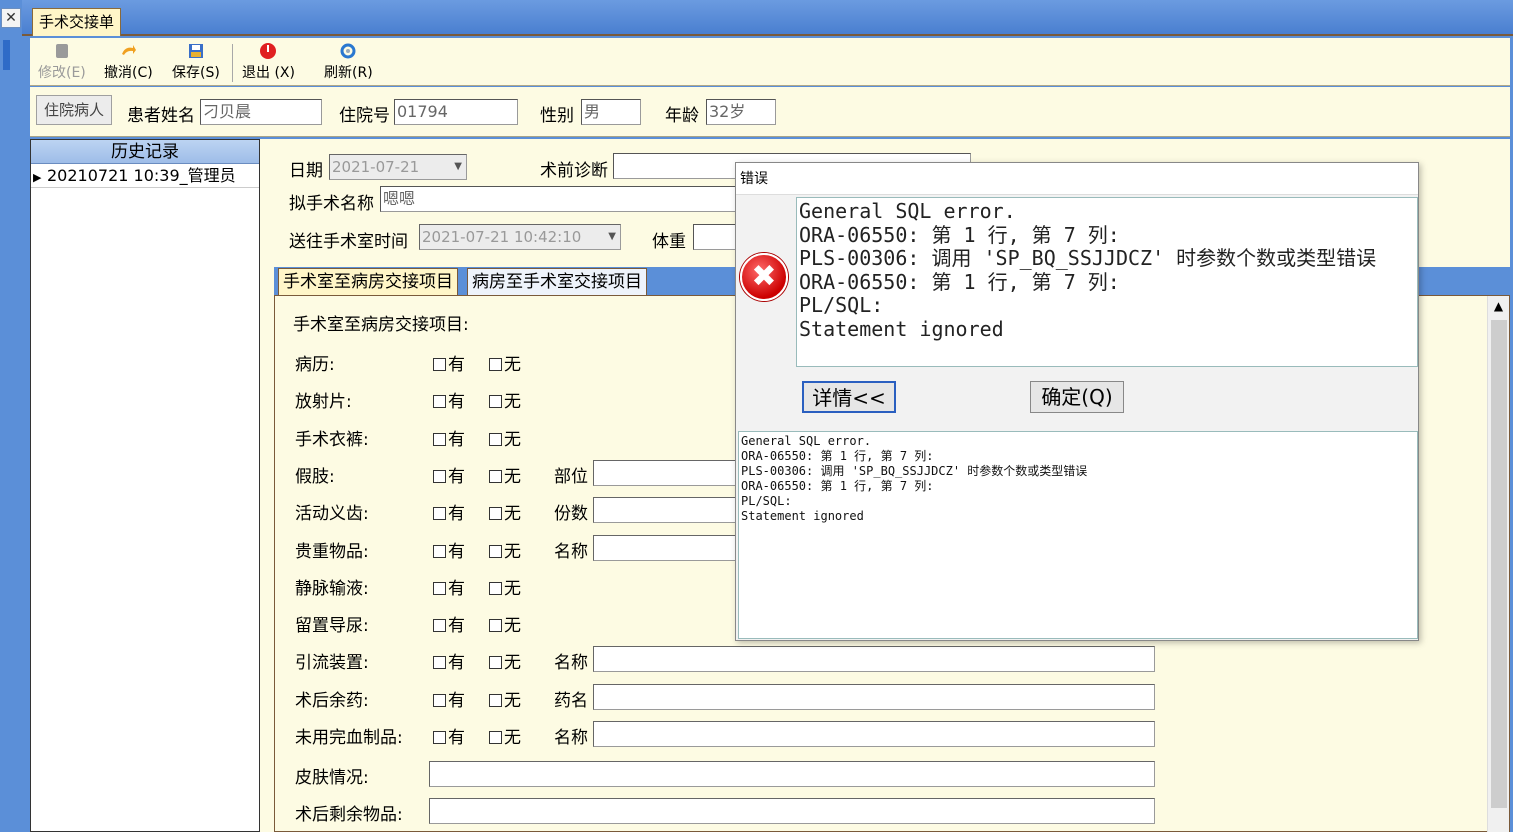 The width and height of the screenshot is (1513, 832). Describe the element at coordinates (261, 112) in the screenshot. I see `patient-name-field: 刁贝晨` at that location.